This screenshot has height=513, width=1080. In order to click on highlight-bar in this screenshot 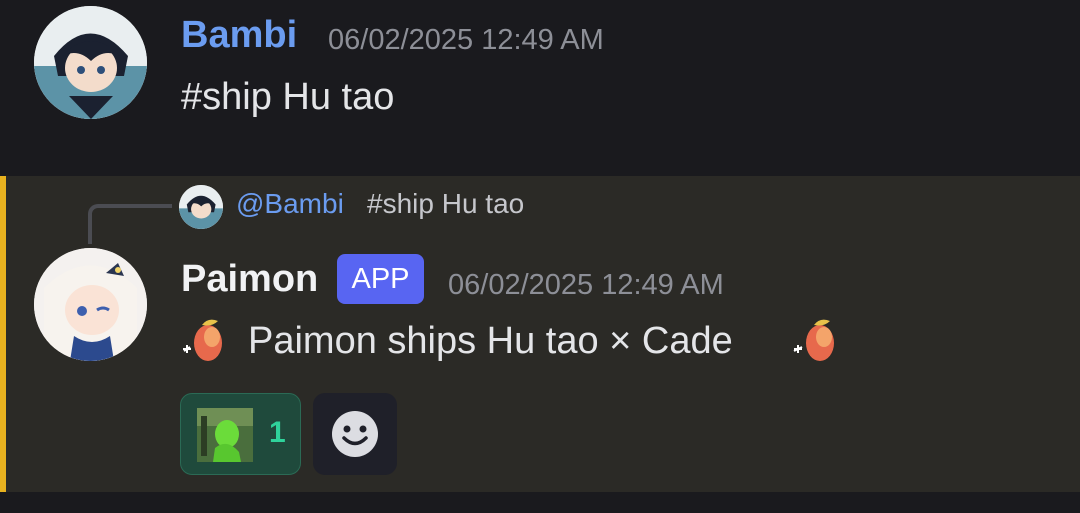, I will do `click(3, 334)`.